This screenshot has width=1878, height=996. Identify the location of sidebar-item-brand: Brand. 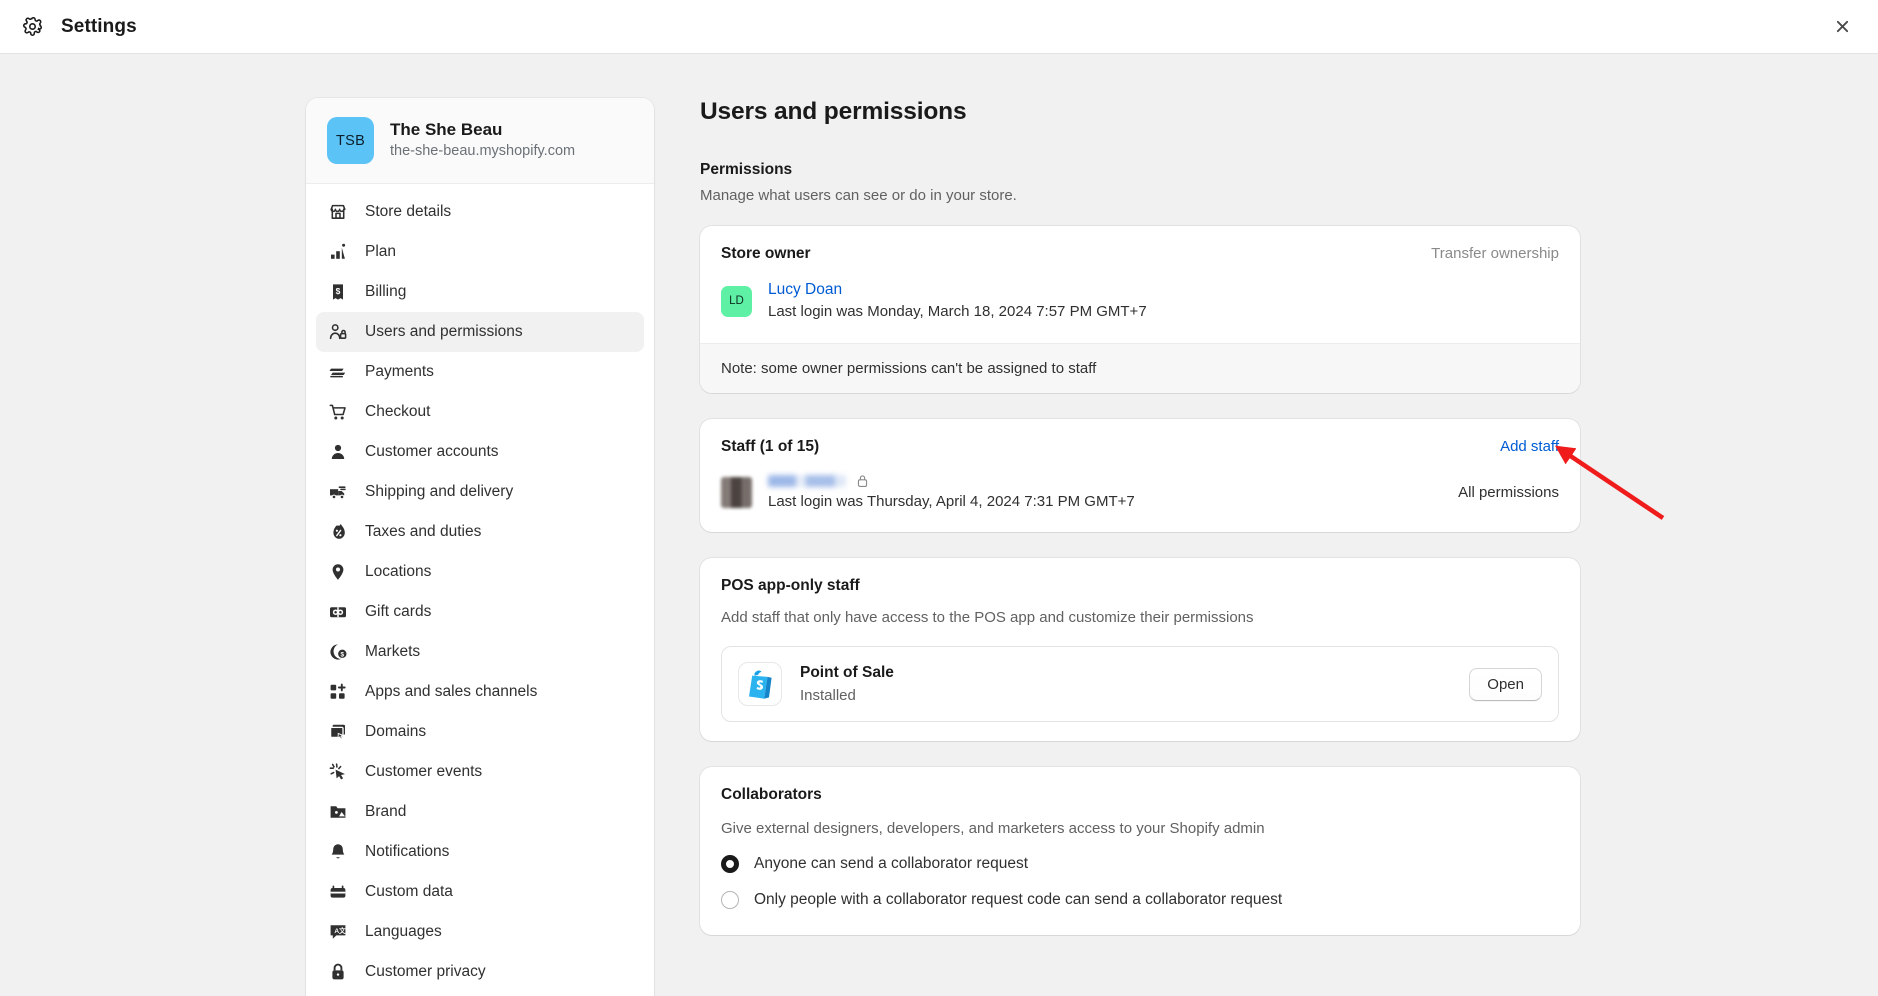
(480, 812).